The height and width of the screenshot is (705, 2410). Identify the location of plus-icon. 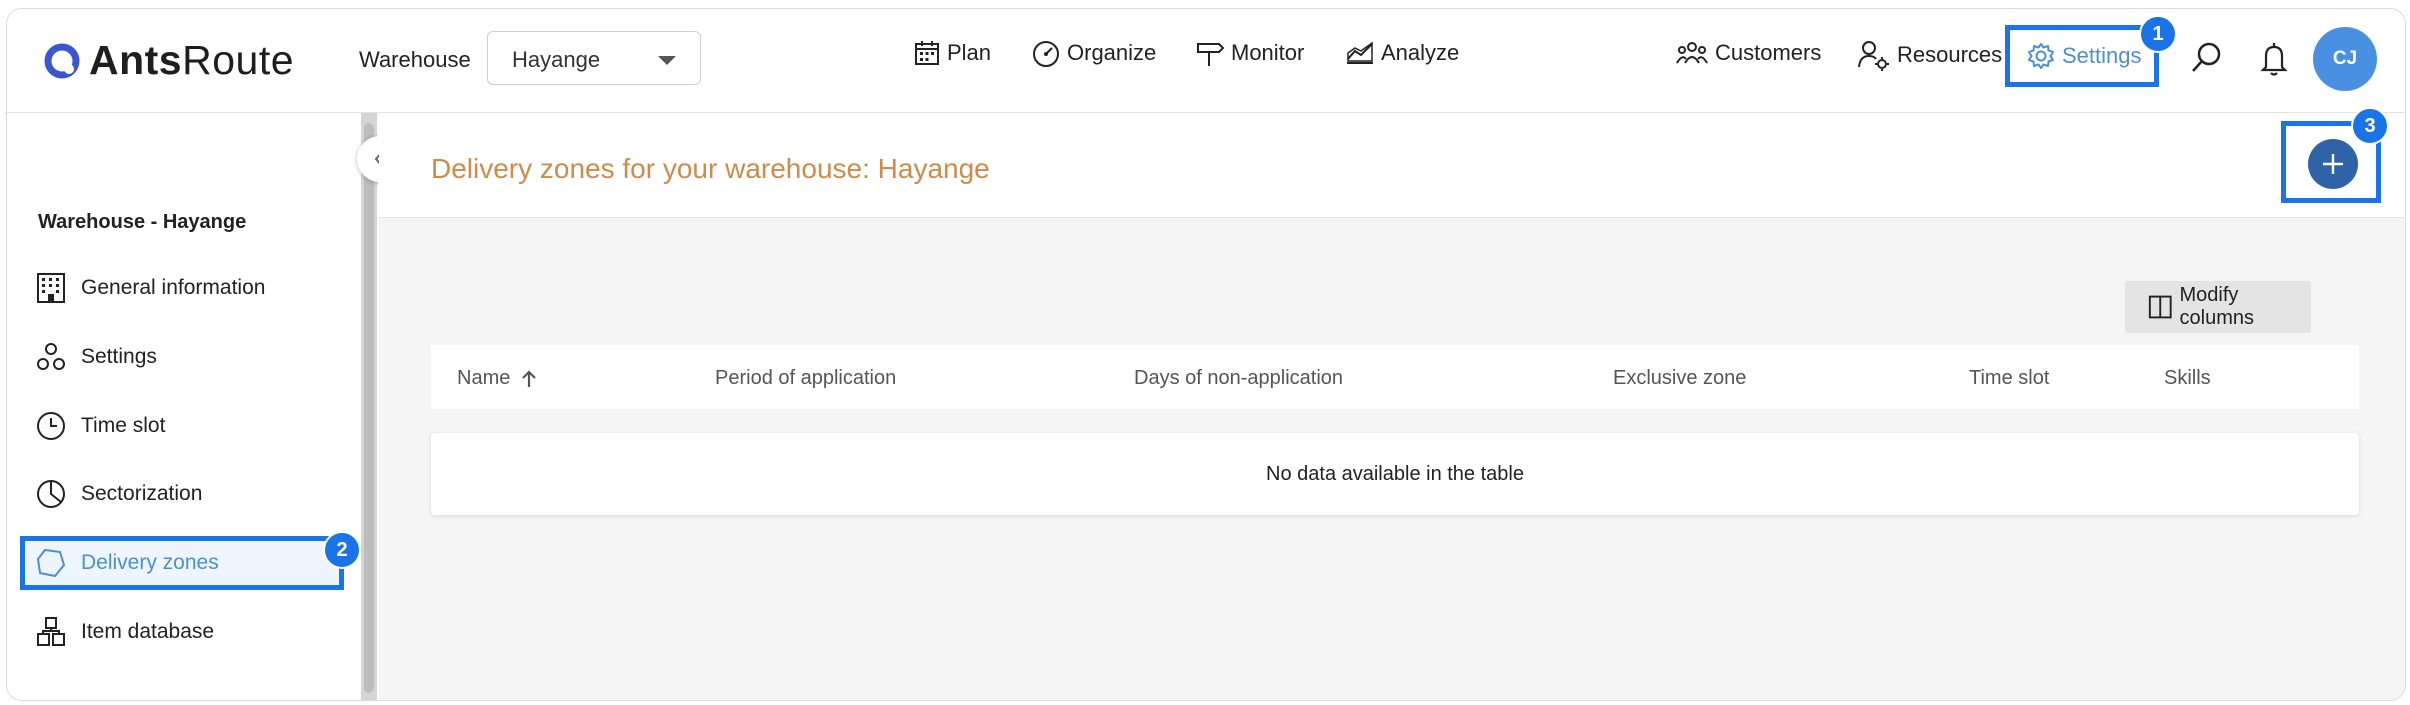
(2333, 164).